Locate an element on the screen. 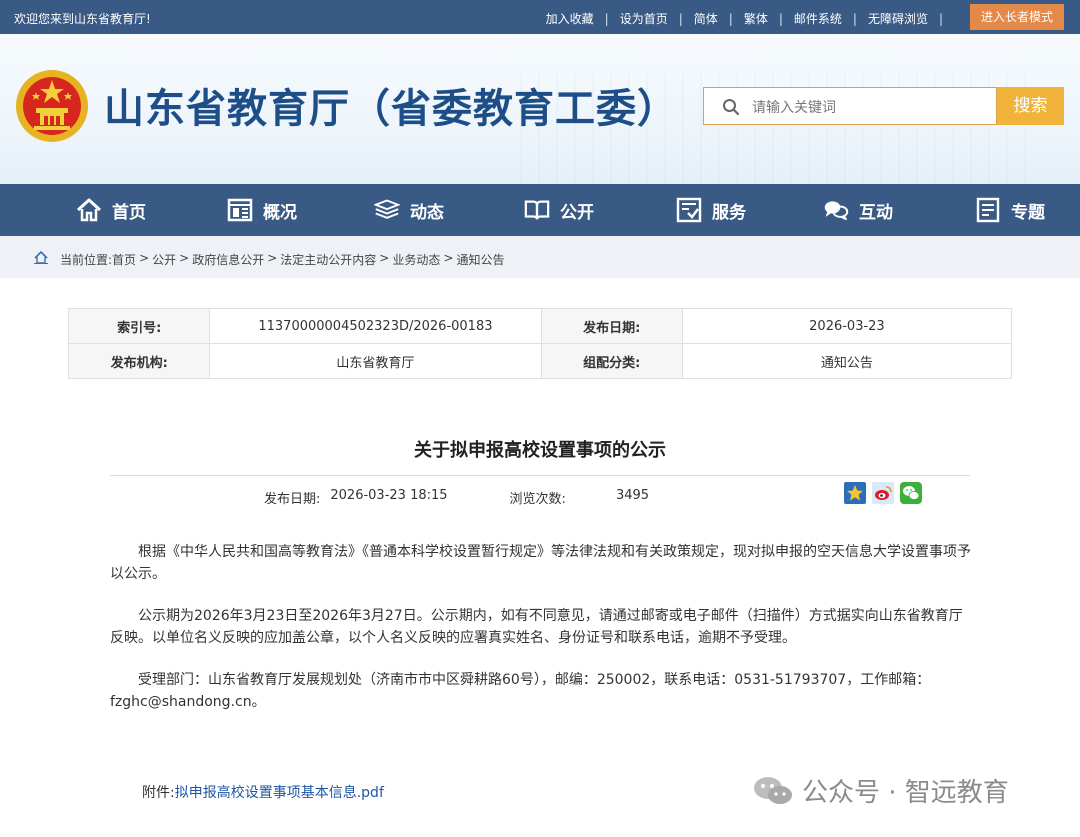  breadcrumb-statutory: 法定主动公开内容 is located at coordinates (328, 259).